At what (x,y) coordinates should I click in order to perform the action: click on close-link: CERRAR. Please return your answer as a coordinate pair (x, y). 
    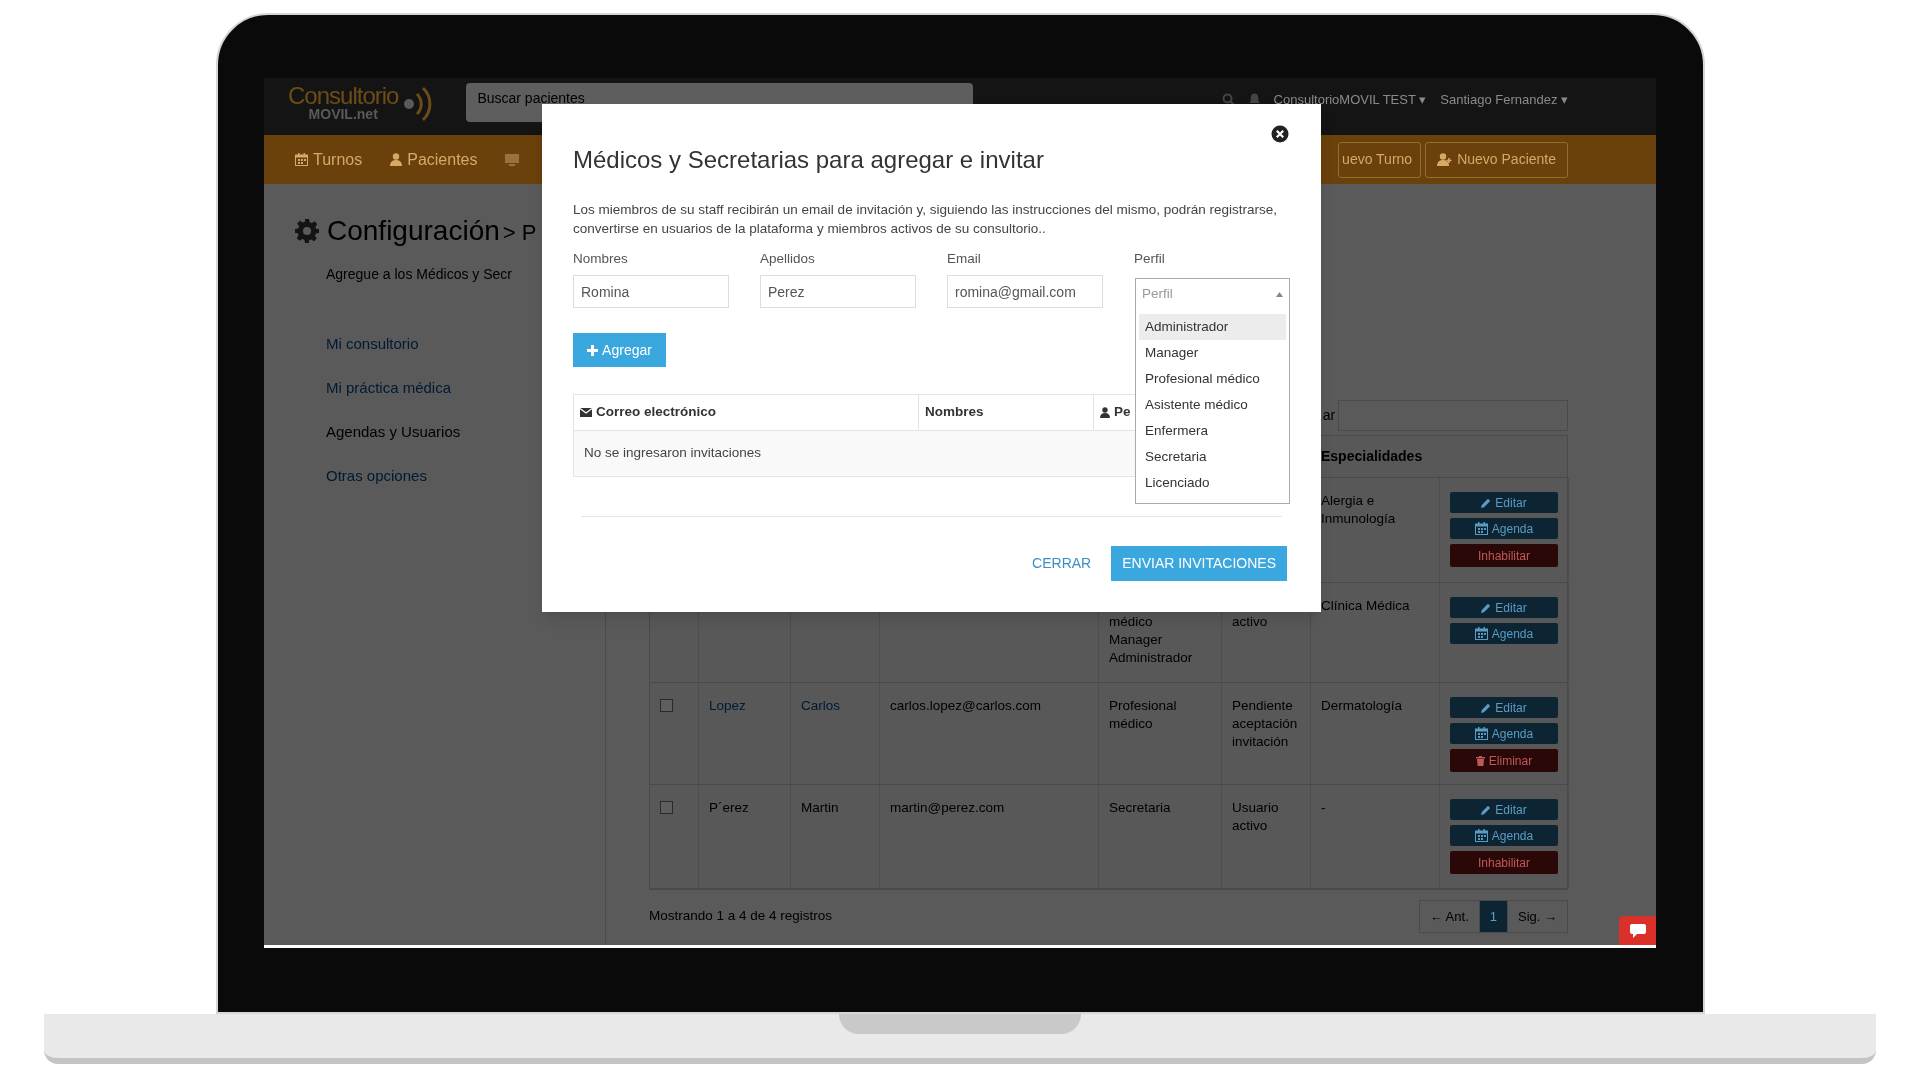
    Looking at the image, I should click on (1062, 563).